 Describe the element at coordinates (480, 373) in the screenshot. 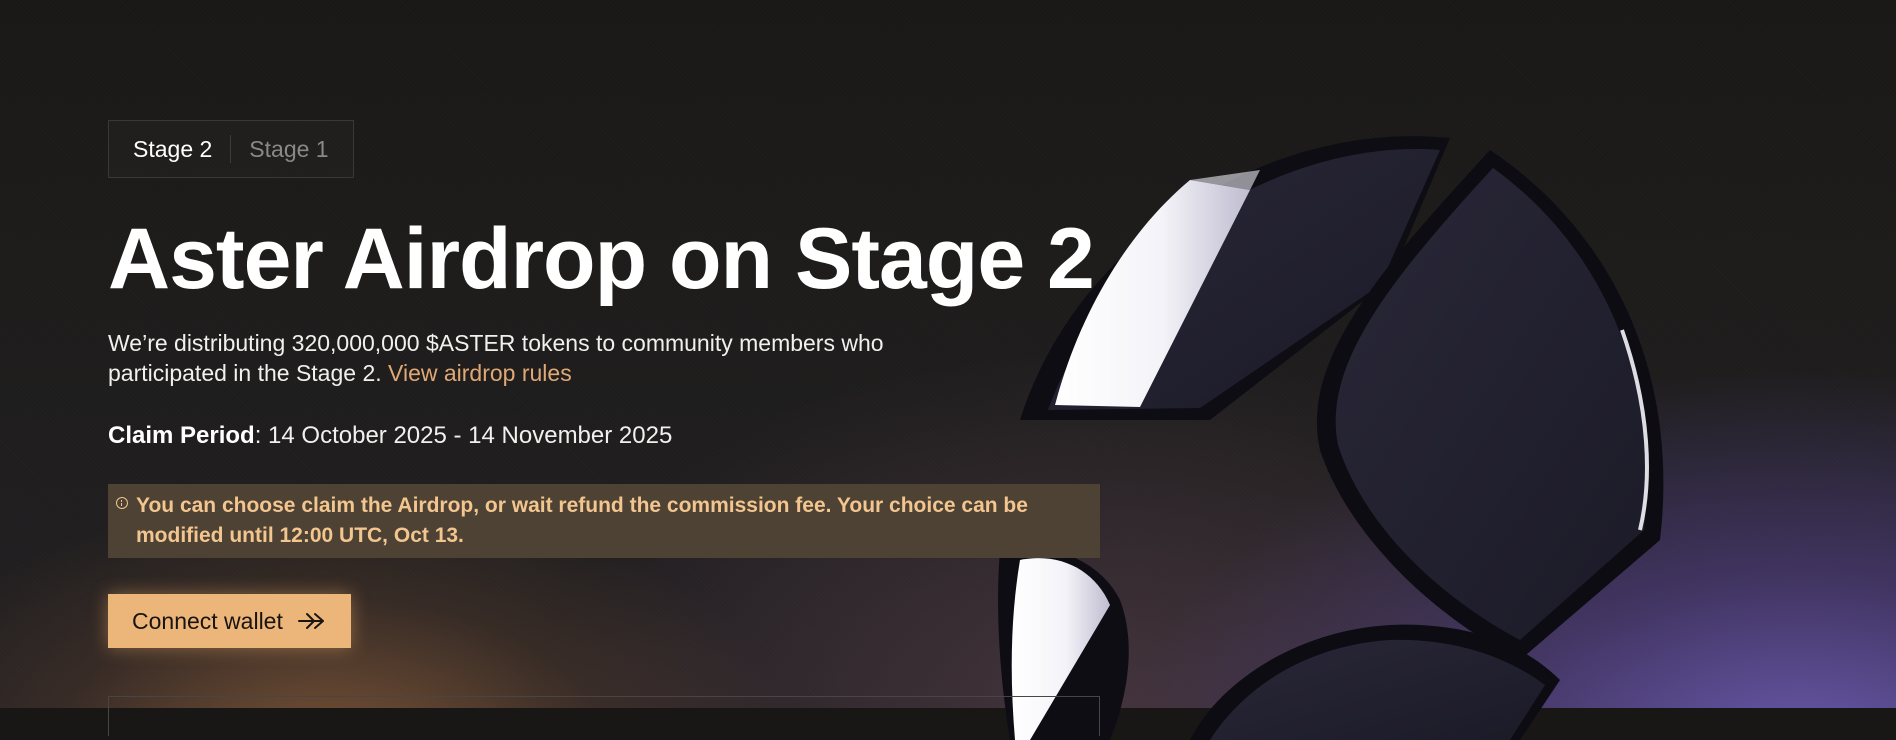

I see `view-airdrop-rules-link: View airdrop rules` at that location.